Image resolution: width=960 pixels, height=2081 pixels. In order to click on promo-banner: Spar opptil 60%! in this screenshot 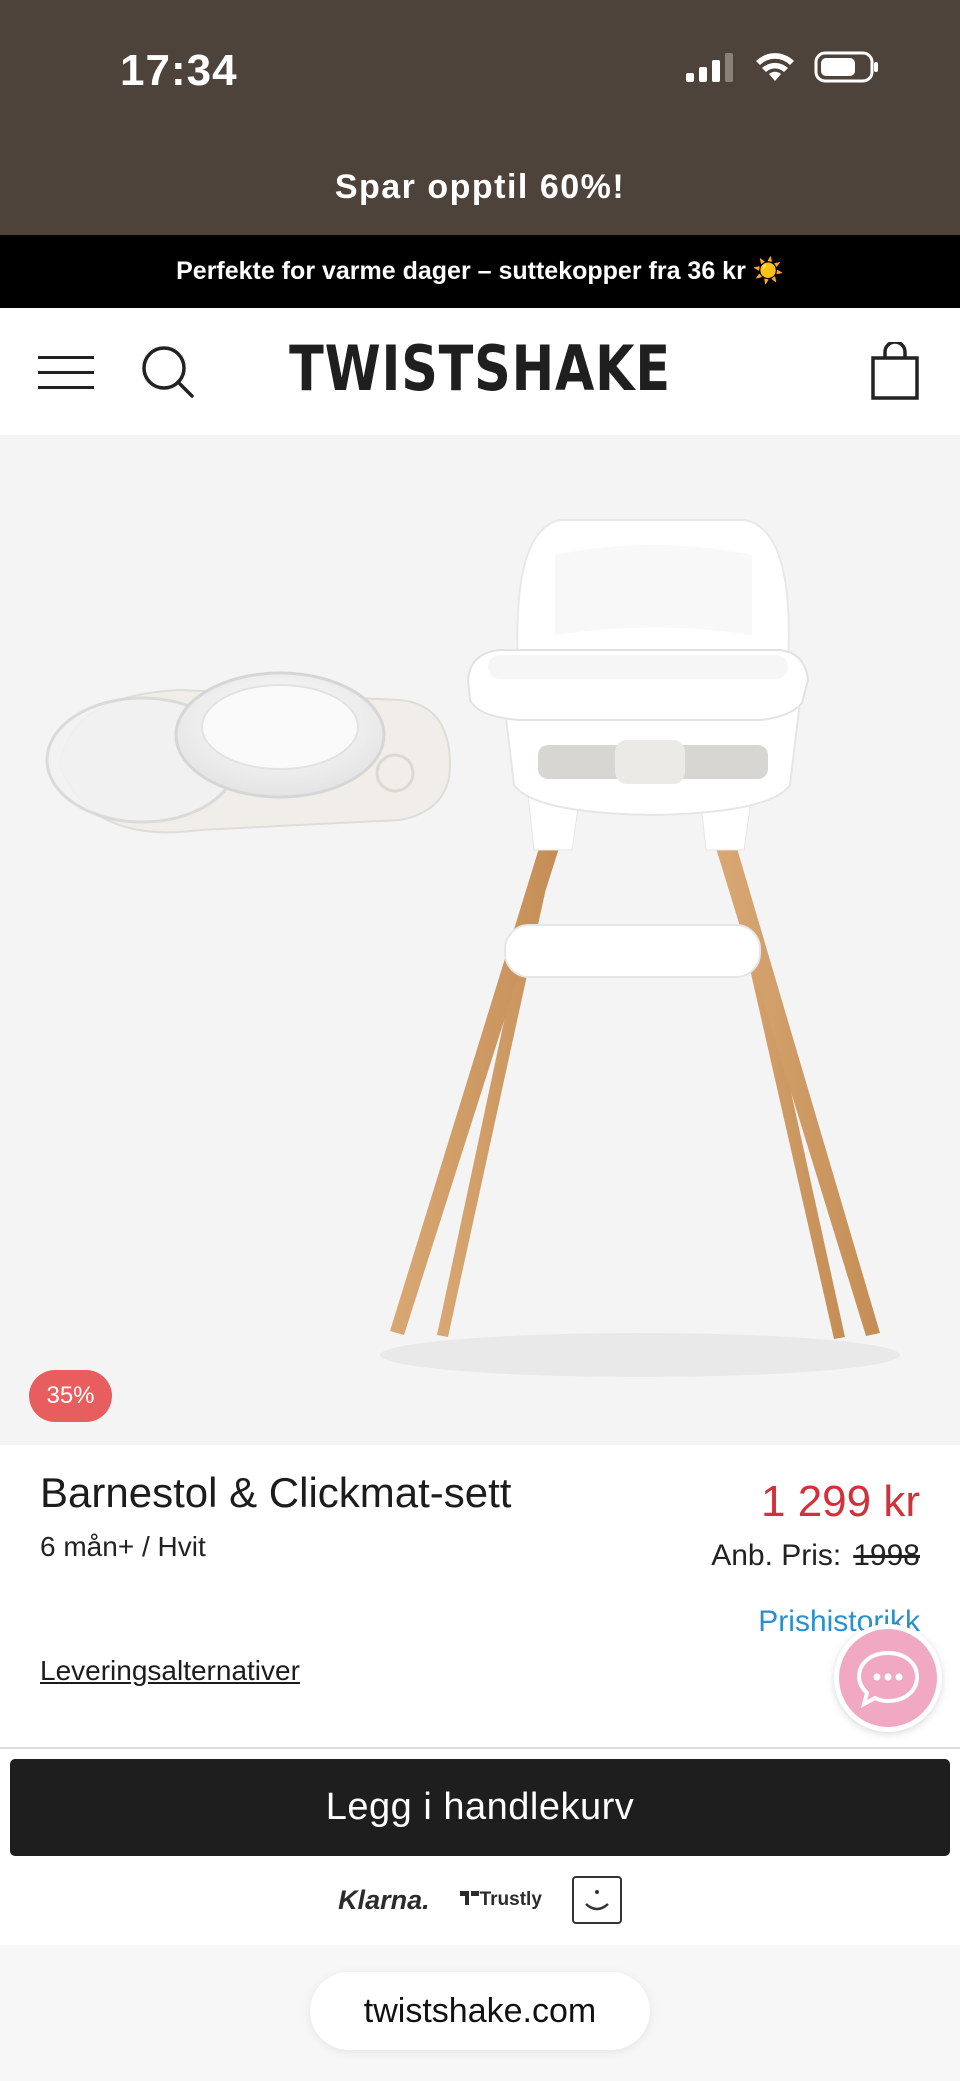, I will do `click(480, 187)`.